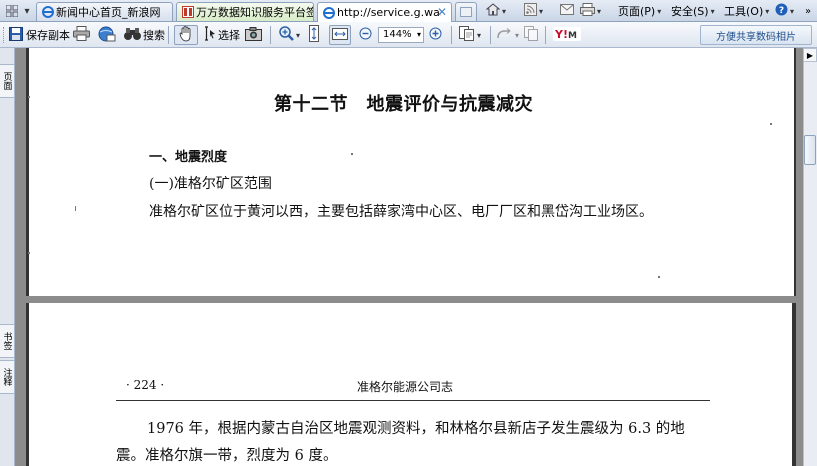 Image resolution: width=817 pixels, height=466 pixels. I want to click on page-layout-button: ▾, so click(470, 35).